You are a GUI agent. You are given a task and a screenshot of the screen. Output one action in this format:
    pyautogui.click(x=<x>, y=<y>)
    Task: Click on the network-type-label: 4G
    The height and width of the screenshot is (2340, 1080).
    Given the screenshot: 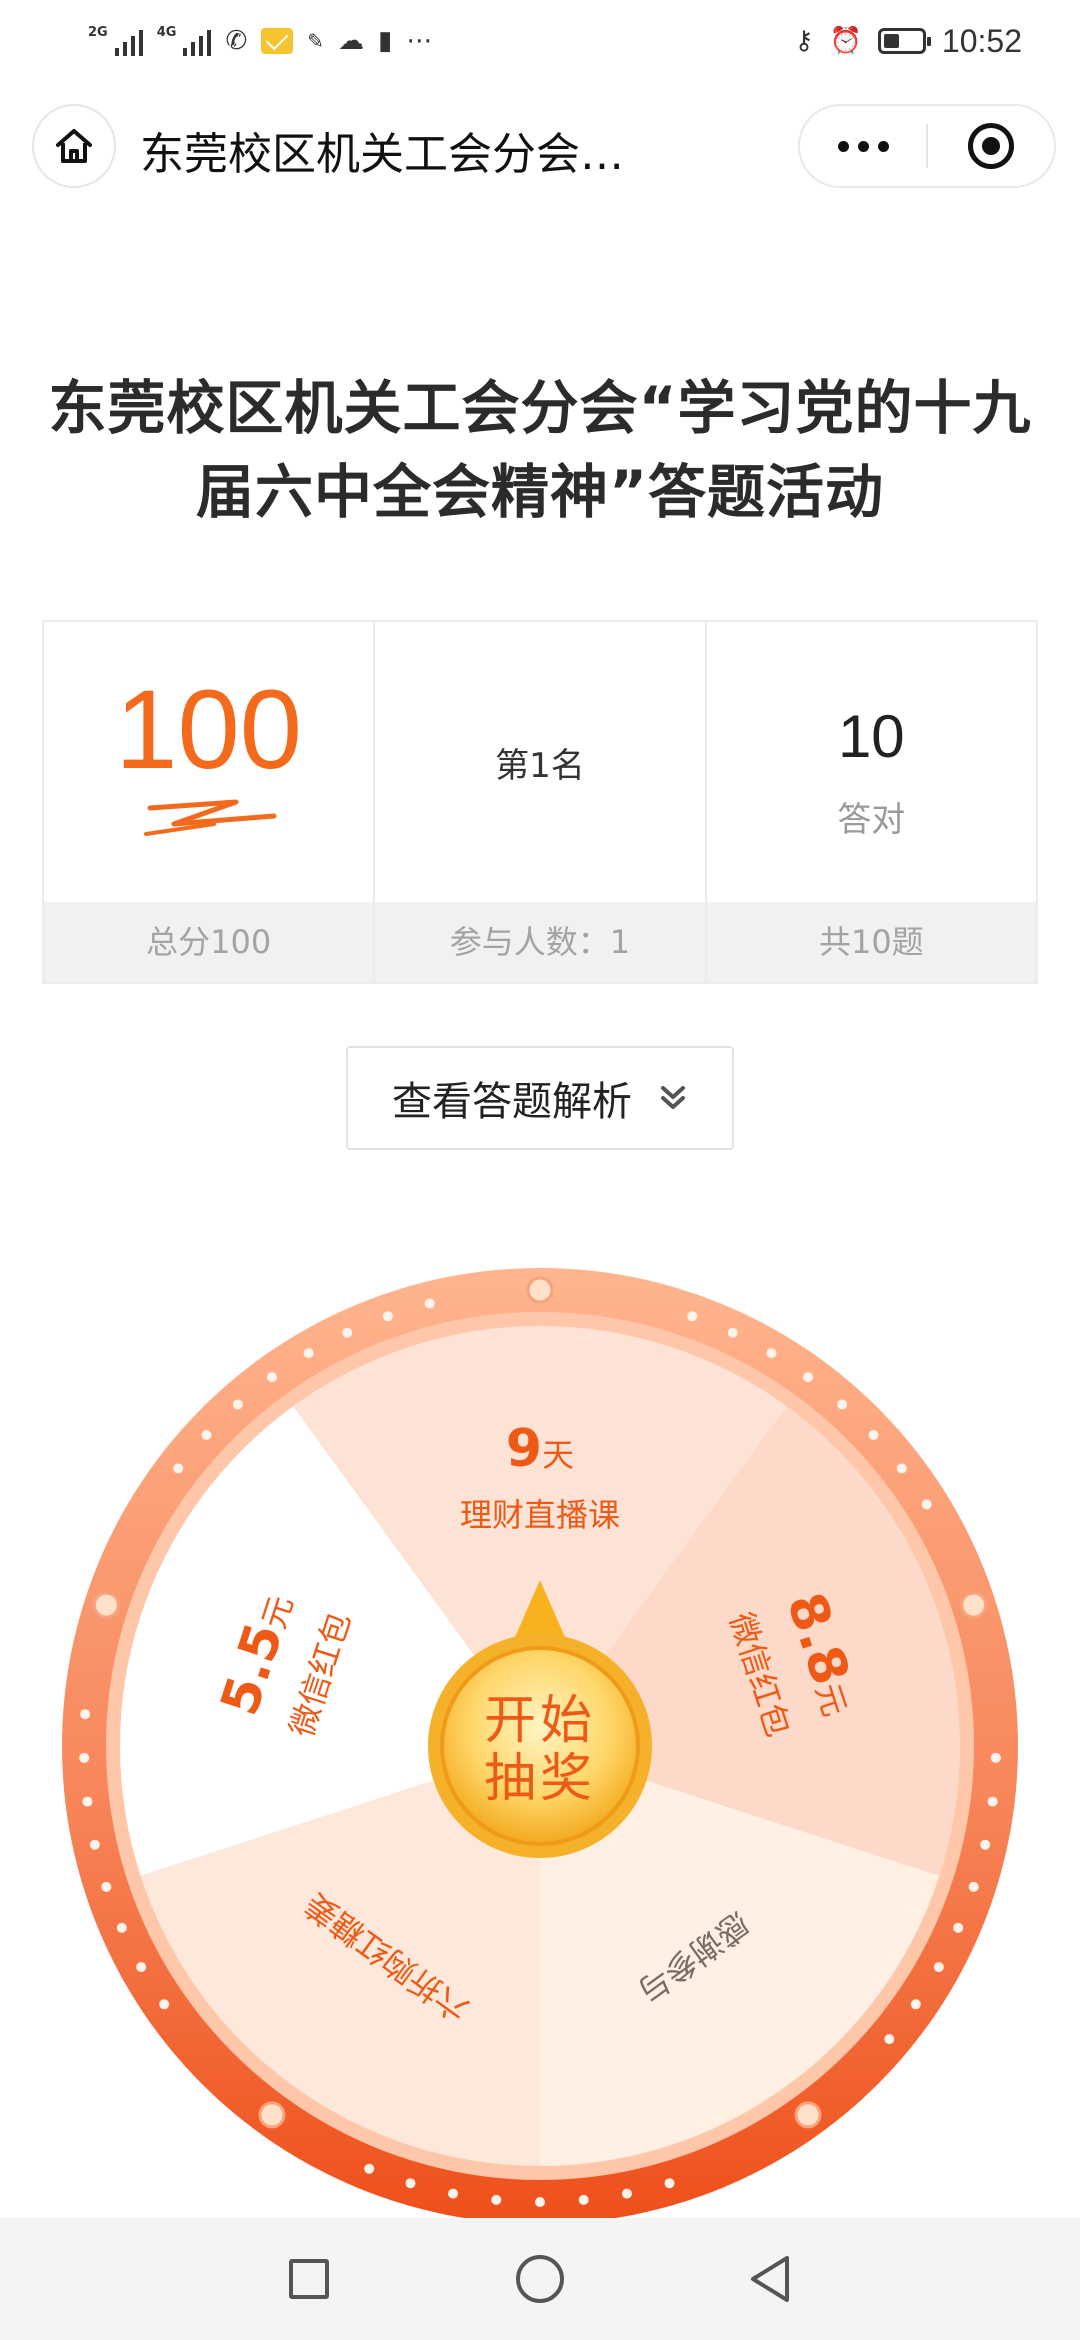 What is the action you would take?
    pyautogui.click(x=166, y=32)
    